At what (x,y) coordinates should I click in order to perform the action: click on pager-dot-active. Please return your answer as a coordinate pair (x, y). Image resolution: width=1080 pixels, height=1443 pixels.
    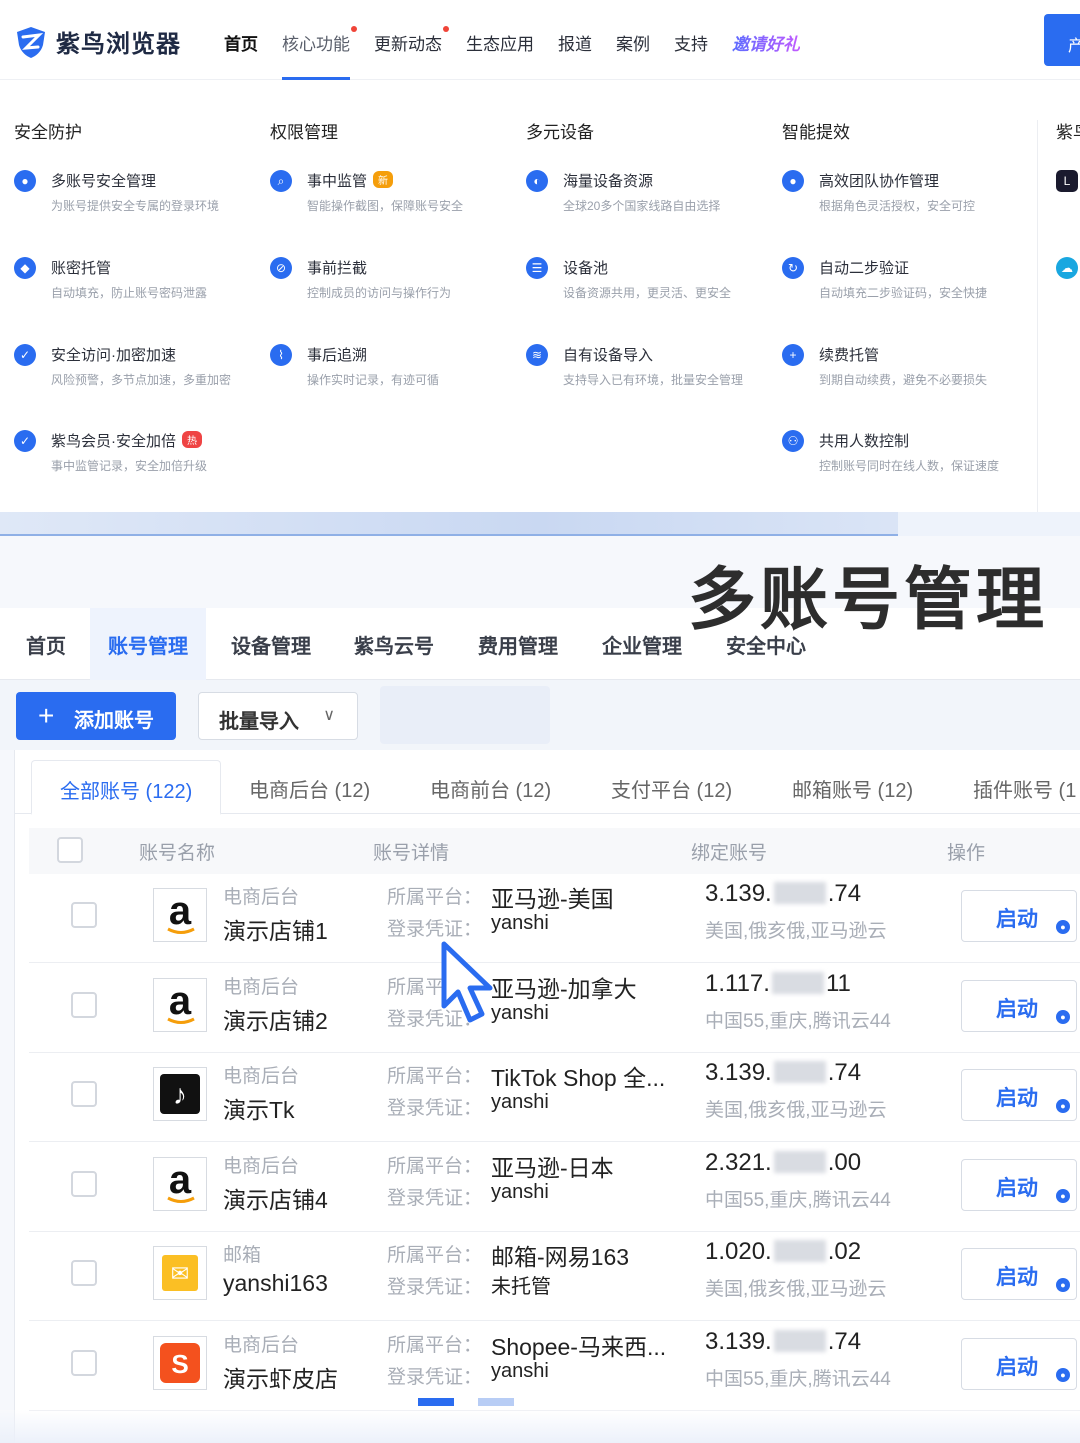
    Looking at the image, I should click on (436, 1402).